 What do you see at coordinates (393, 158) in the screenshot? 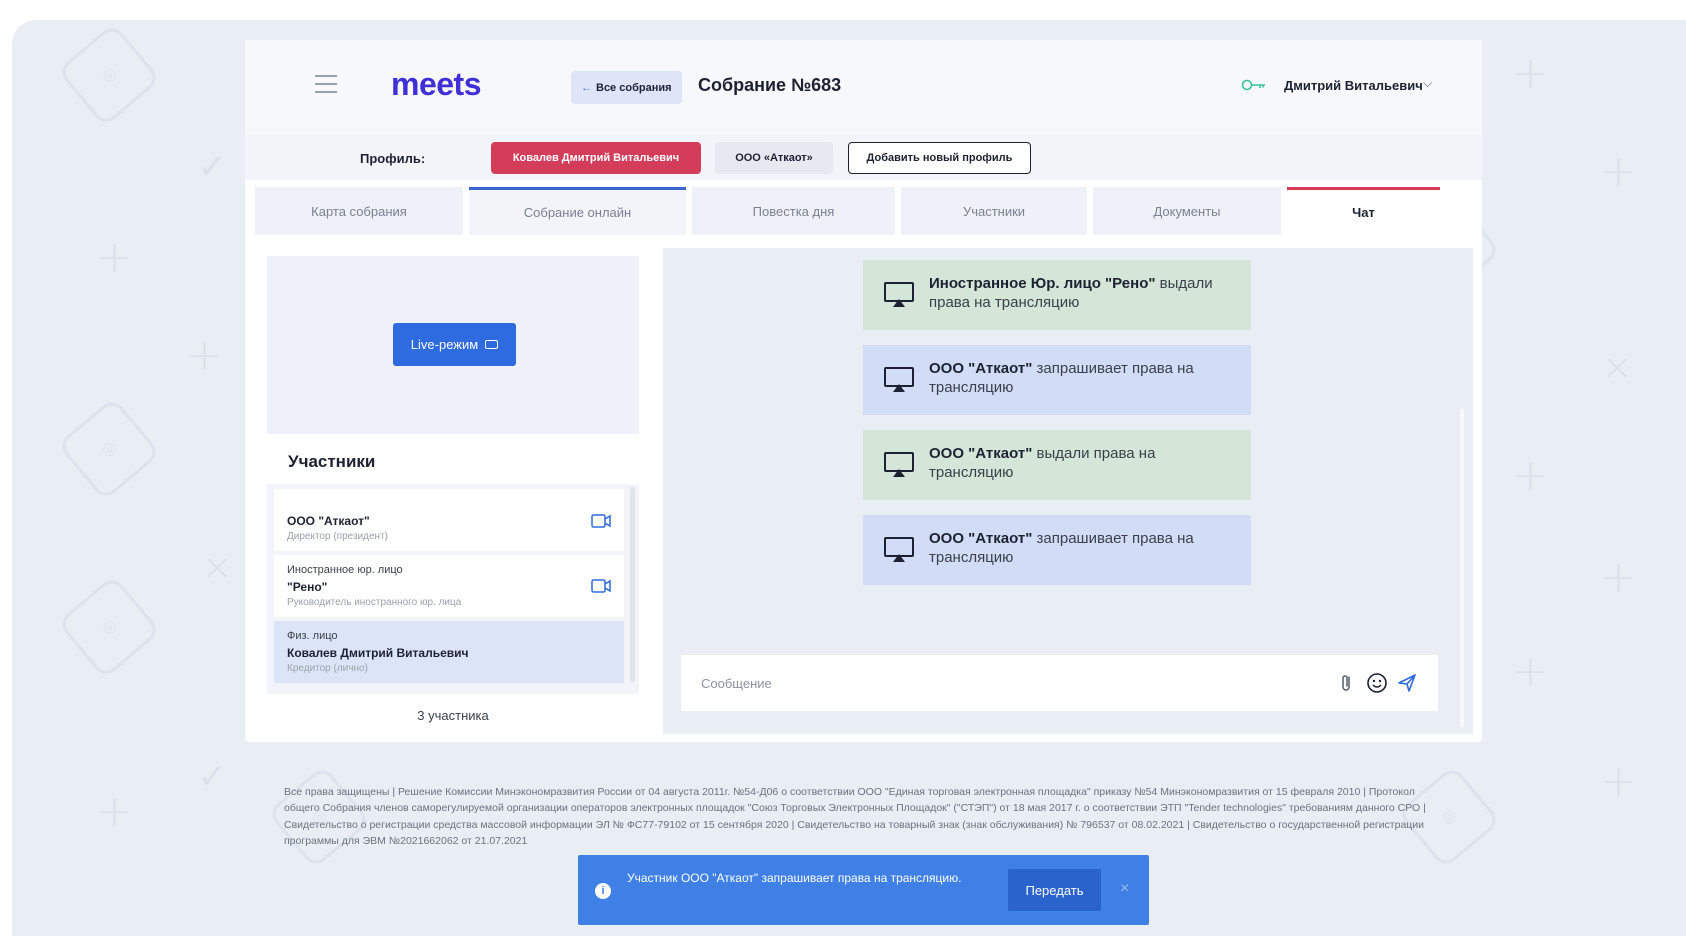
I see `profile-label: Профиль:` at bounding box center [393, 158].